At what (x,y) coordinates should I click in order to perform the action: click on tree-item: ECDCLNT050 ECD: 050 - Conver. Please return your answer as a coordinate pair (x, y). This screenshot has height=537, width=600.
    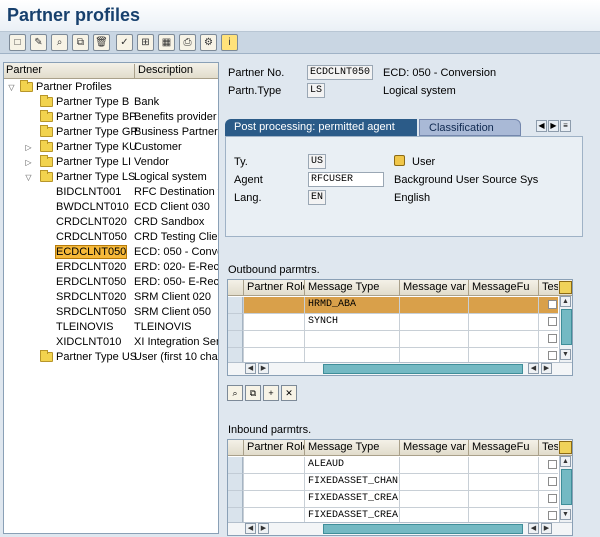
    Looking at the image, I should click on (111, 252).